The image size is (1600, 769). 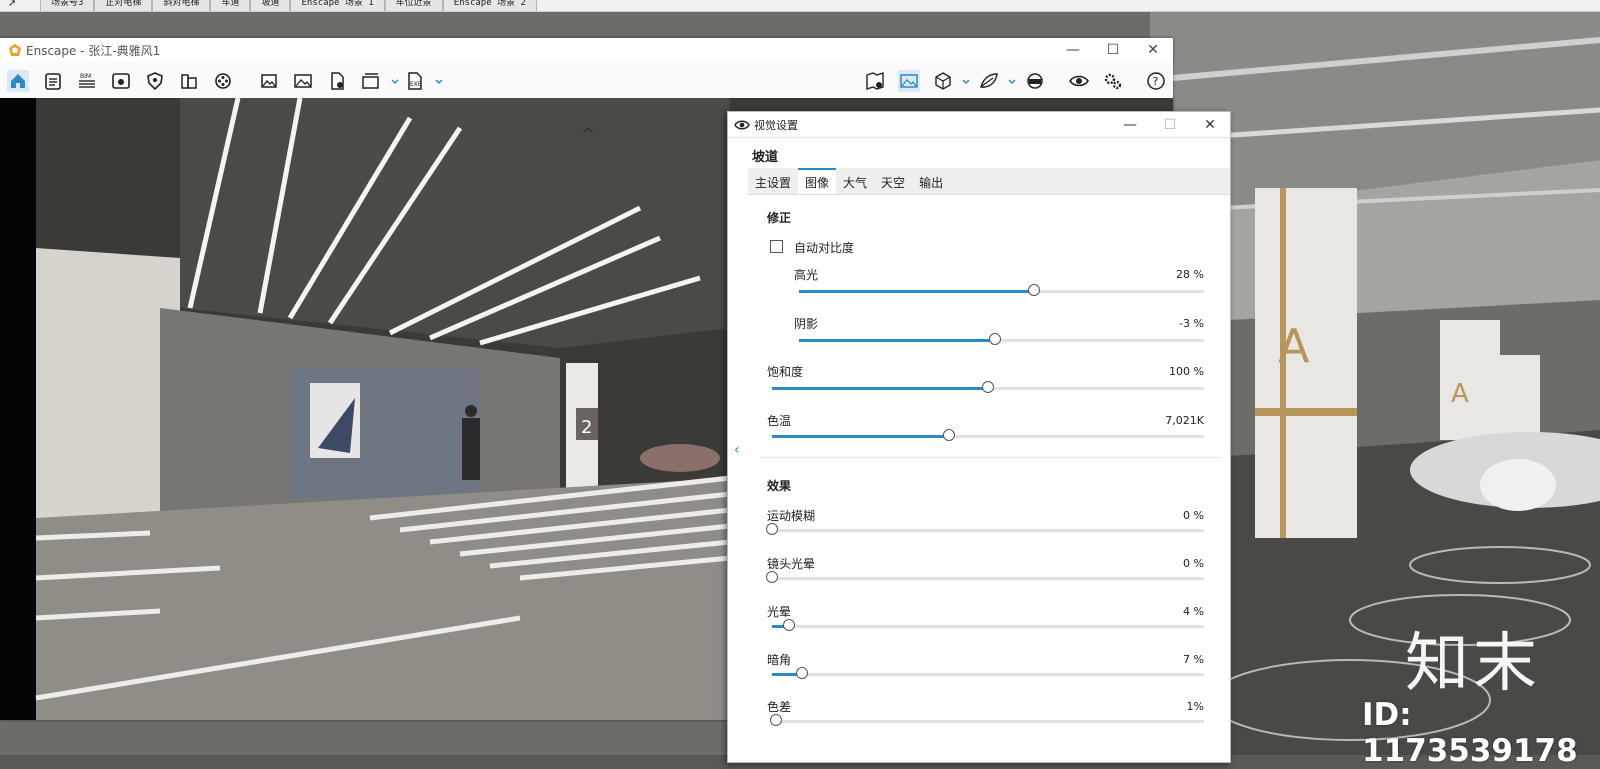 I want to click on home-icon, so click(x=18, y=81).